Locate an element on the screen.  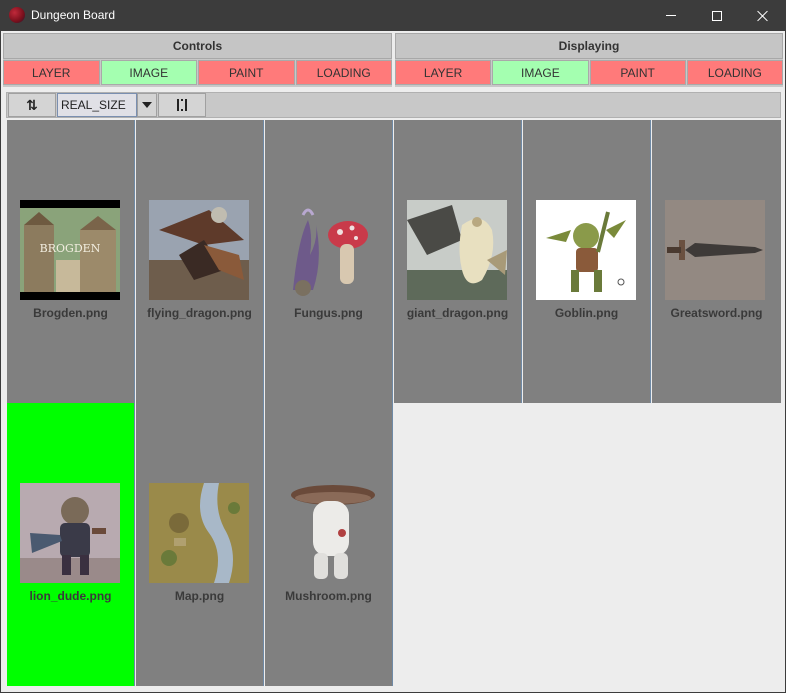
map-thumbnail-icon is located at coordinates (199, 533).